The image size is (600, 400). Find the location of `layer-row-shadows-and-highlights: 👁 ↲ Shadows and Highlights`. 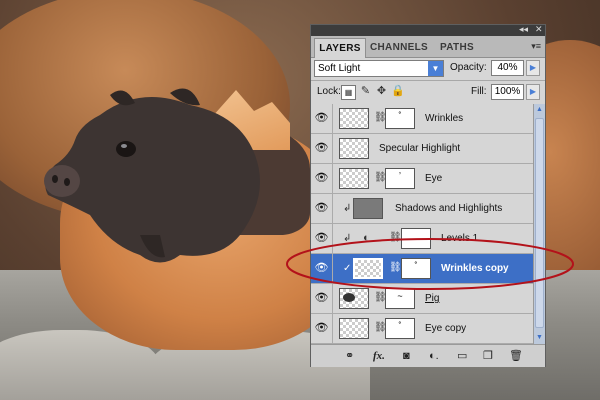

layer-row-shadows-and-highlights: 👁 ↲ Shadows and Highlights is located at coordinates (422, 209).